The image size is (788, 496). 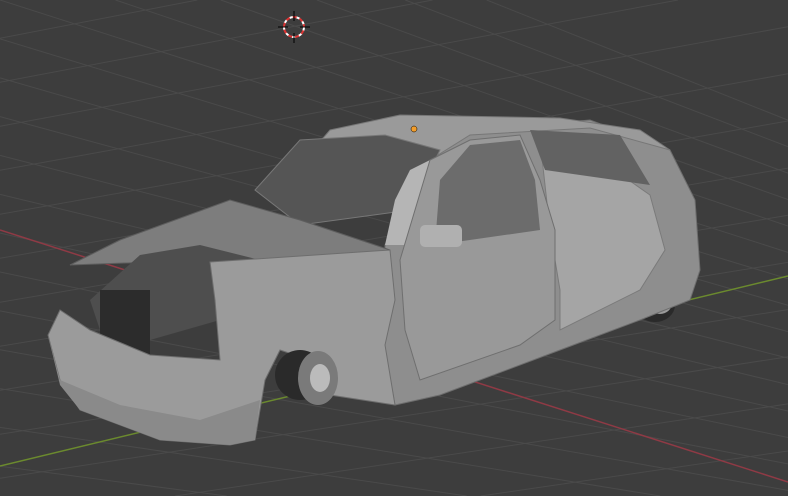 What do you see at coordinates (294, 27) in the screenshot?
I see `3d-cursor-icon` at bounding box center [294, 27].